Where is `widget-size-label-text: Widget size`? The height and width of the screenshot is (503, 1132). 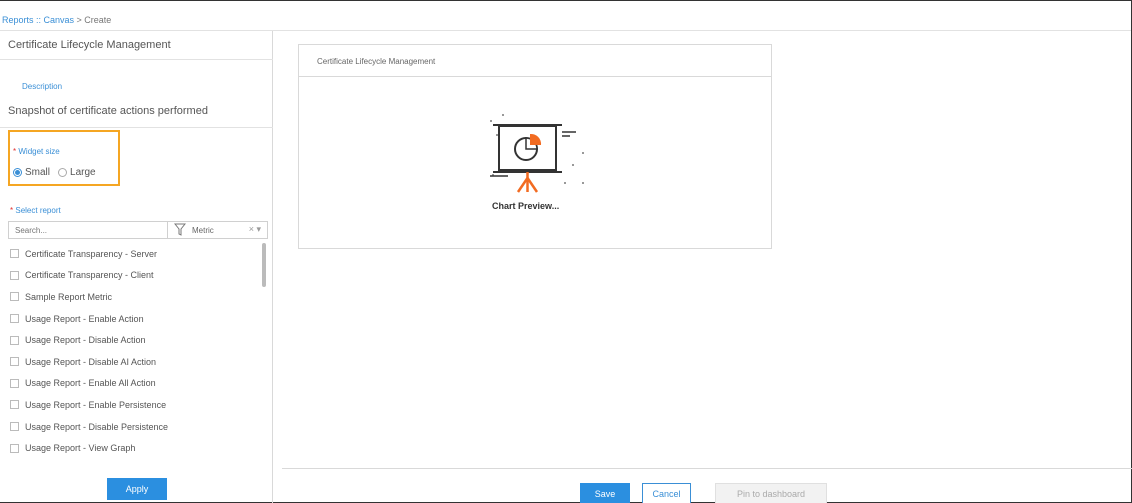
widget-size-label-text: Widget size is located at coordinates (39, 151).